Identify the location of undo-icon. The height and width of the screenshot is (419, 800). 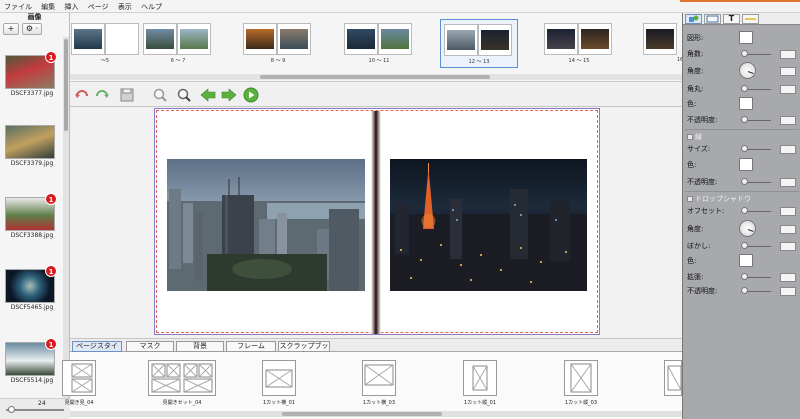
(82, 95).